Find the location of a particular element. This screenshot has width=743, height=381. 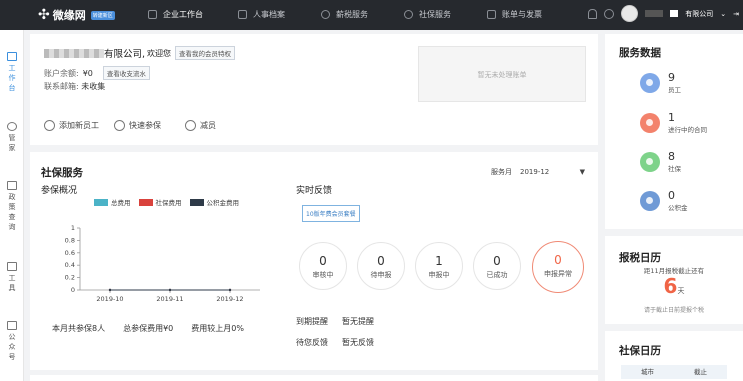

days-unit: 天 is located at coordinates (681, 291).